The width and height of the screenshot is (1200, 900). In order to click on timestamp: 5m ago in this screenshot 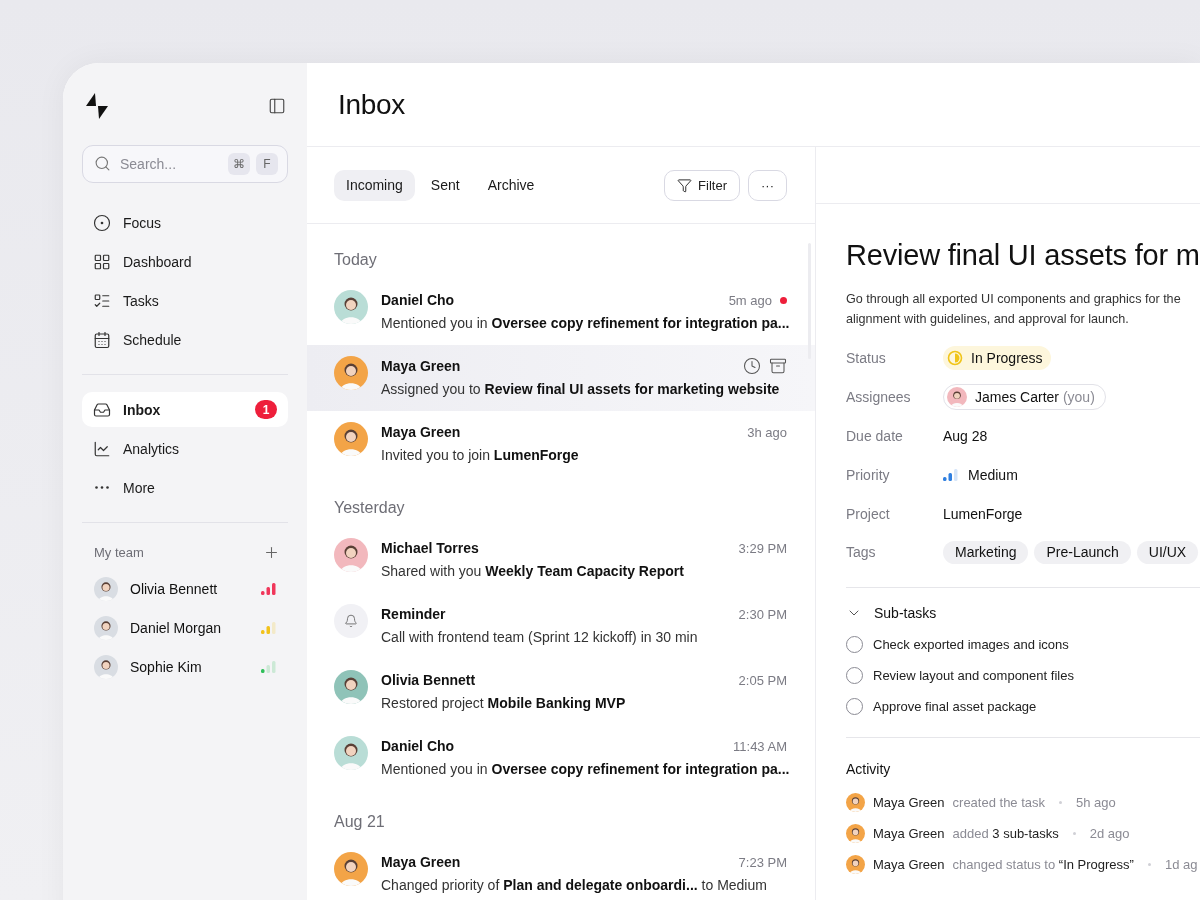, I will do `click(750, 300)`.